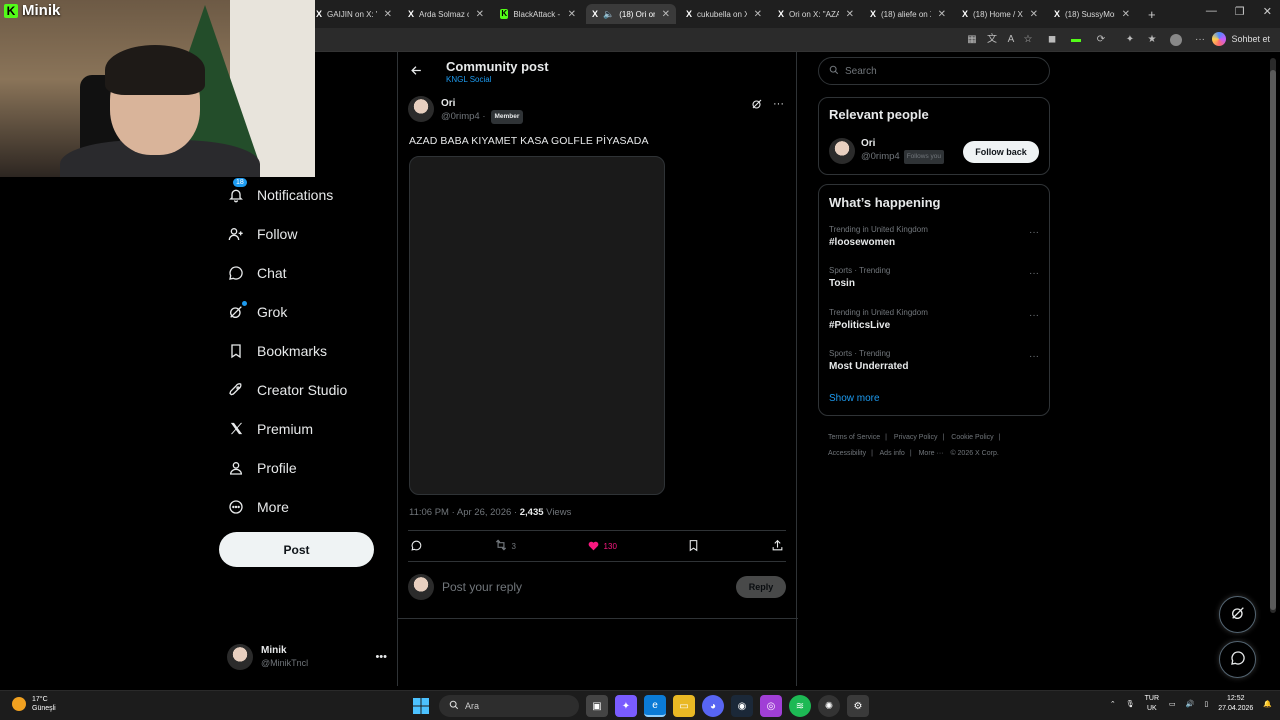 Image resolution: width=1280 pixels, height=720 pixels. Describe the element at coordinates (1052, 40) in the screenshot. I see `extension-icon: ◼` at that location.